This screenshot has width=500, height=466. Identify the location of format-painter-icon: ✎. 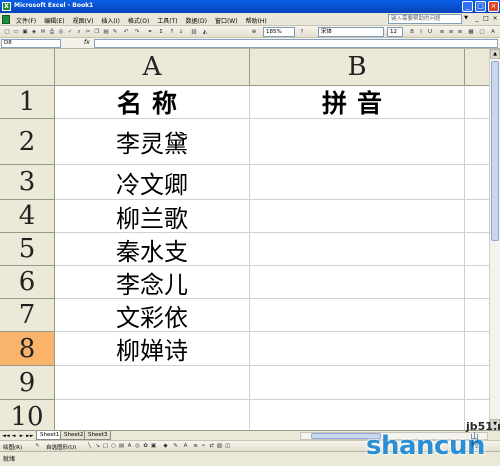
(115, 32).